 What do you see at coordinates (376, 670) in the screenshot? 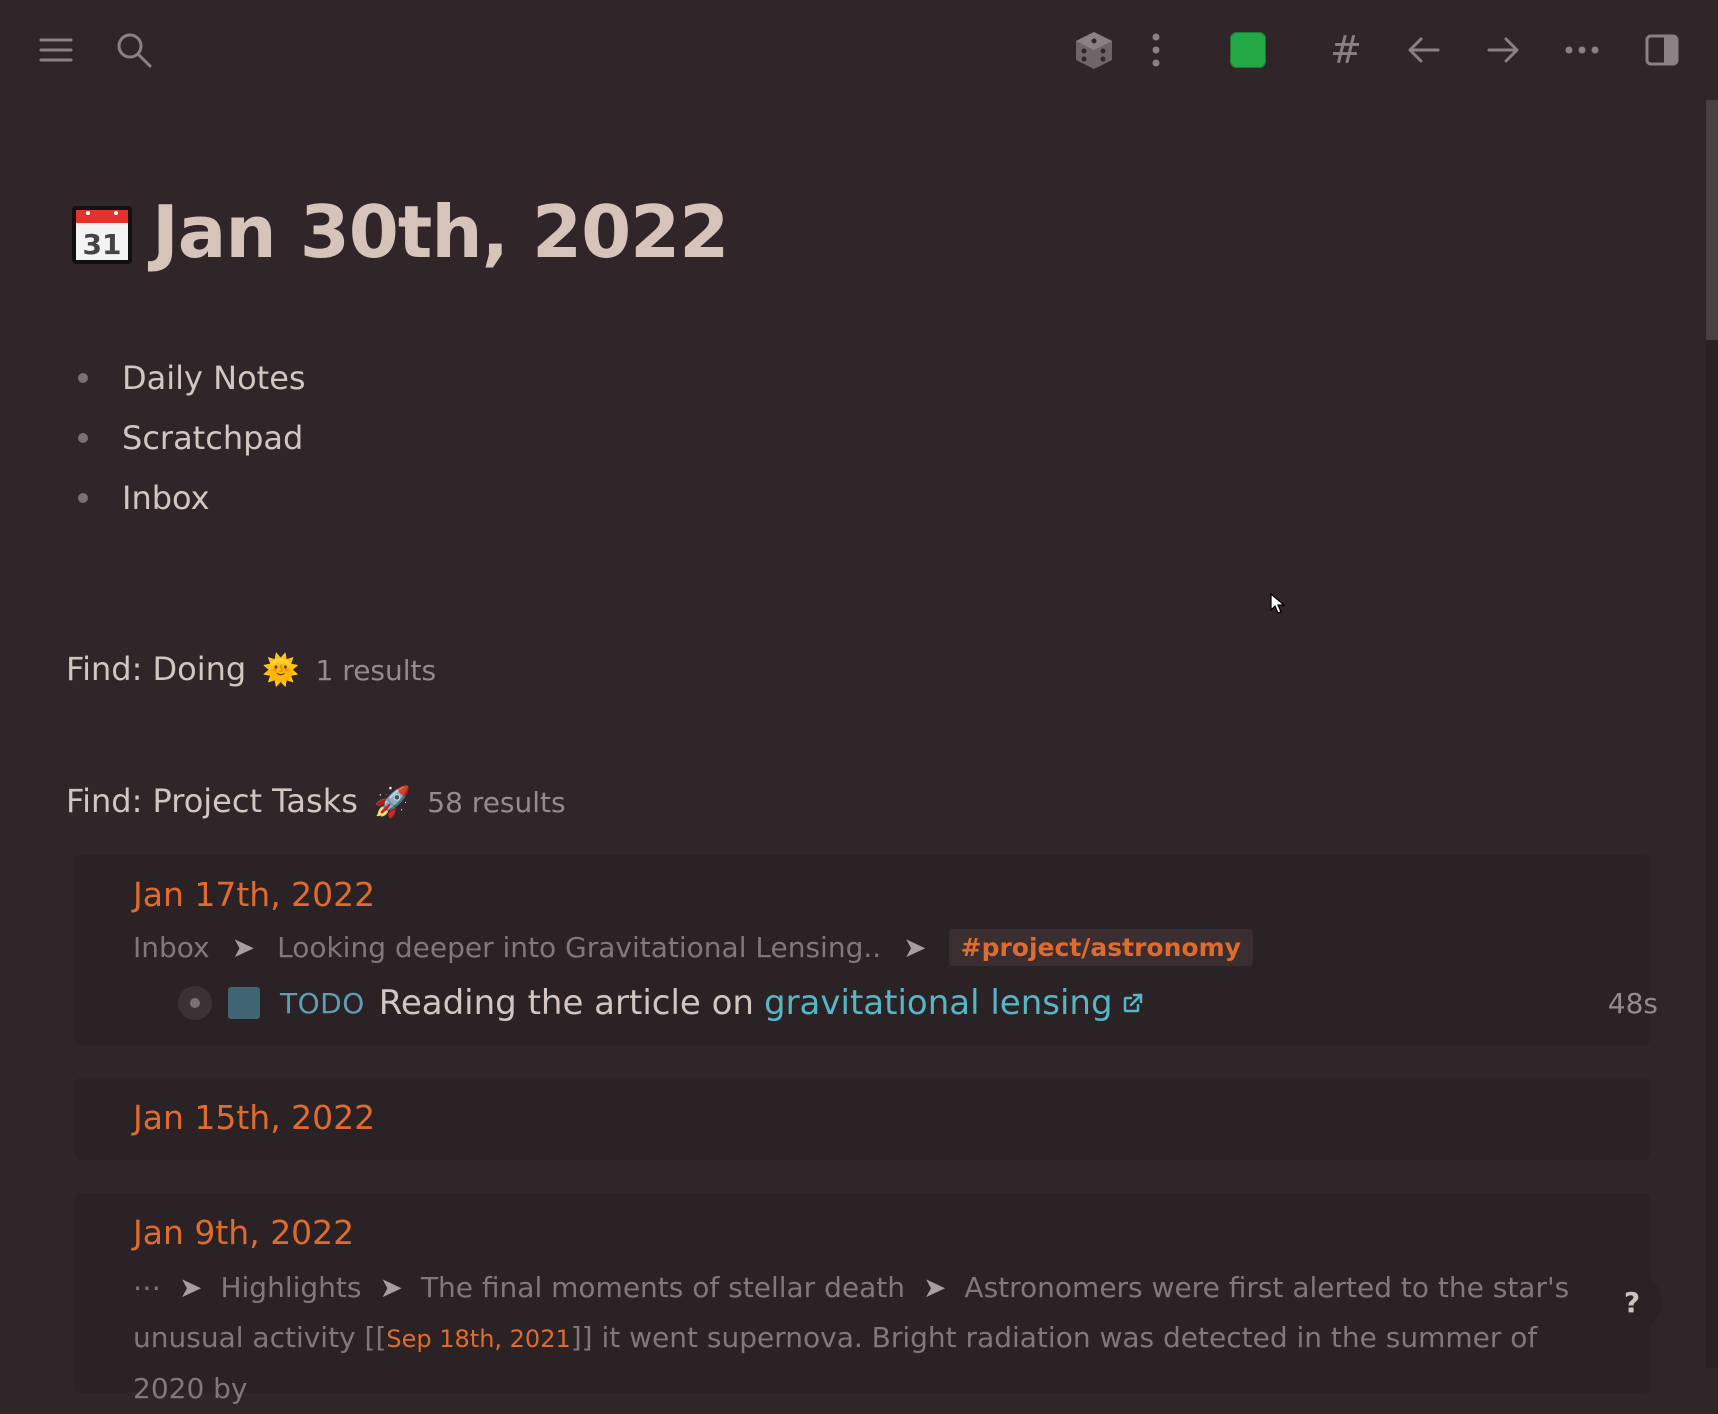
I see `query-count: 1 results` at bounding box center [376, 670].